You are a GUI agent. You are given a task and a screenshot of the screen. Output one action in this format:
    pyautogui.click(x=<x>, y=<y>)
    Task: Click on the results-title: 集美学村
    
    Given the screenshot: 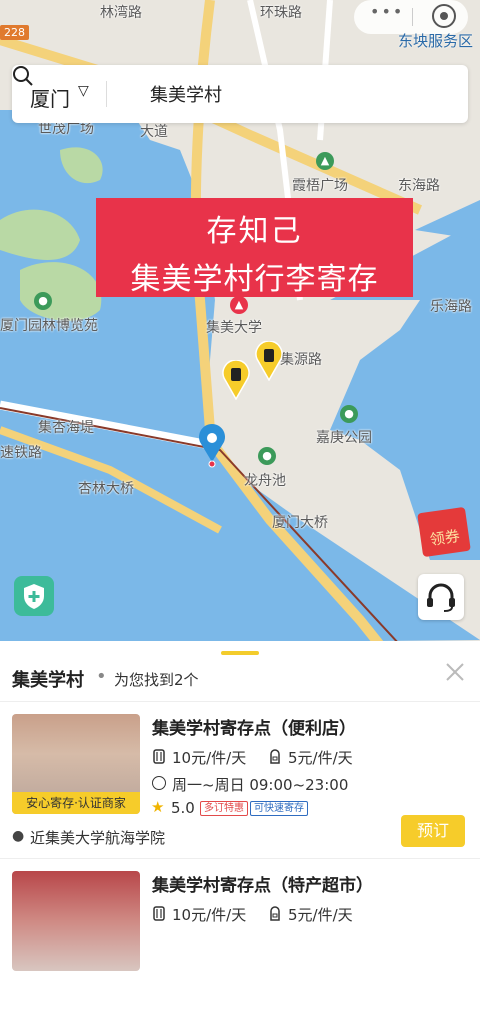 What is the action you would take?
    pyautogui.click(x=48, y=680)
    